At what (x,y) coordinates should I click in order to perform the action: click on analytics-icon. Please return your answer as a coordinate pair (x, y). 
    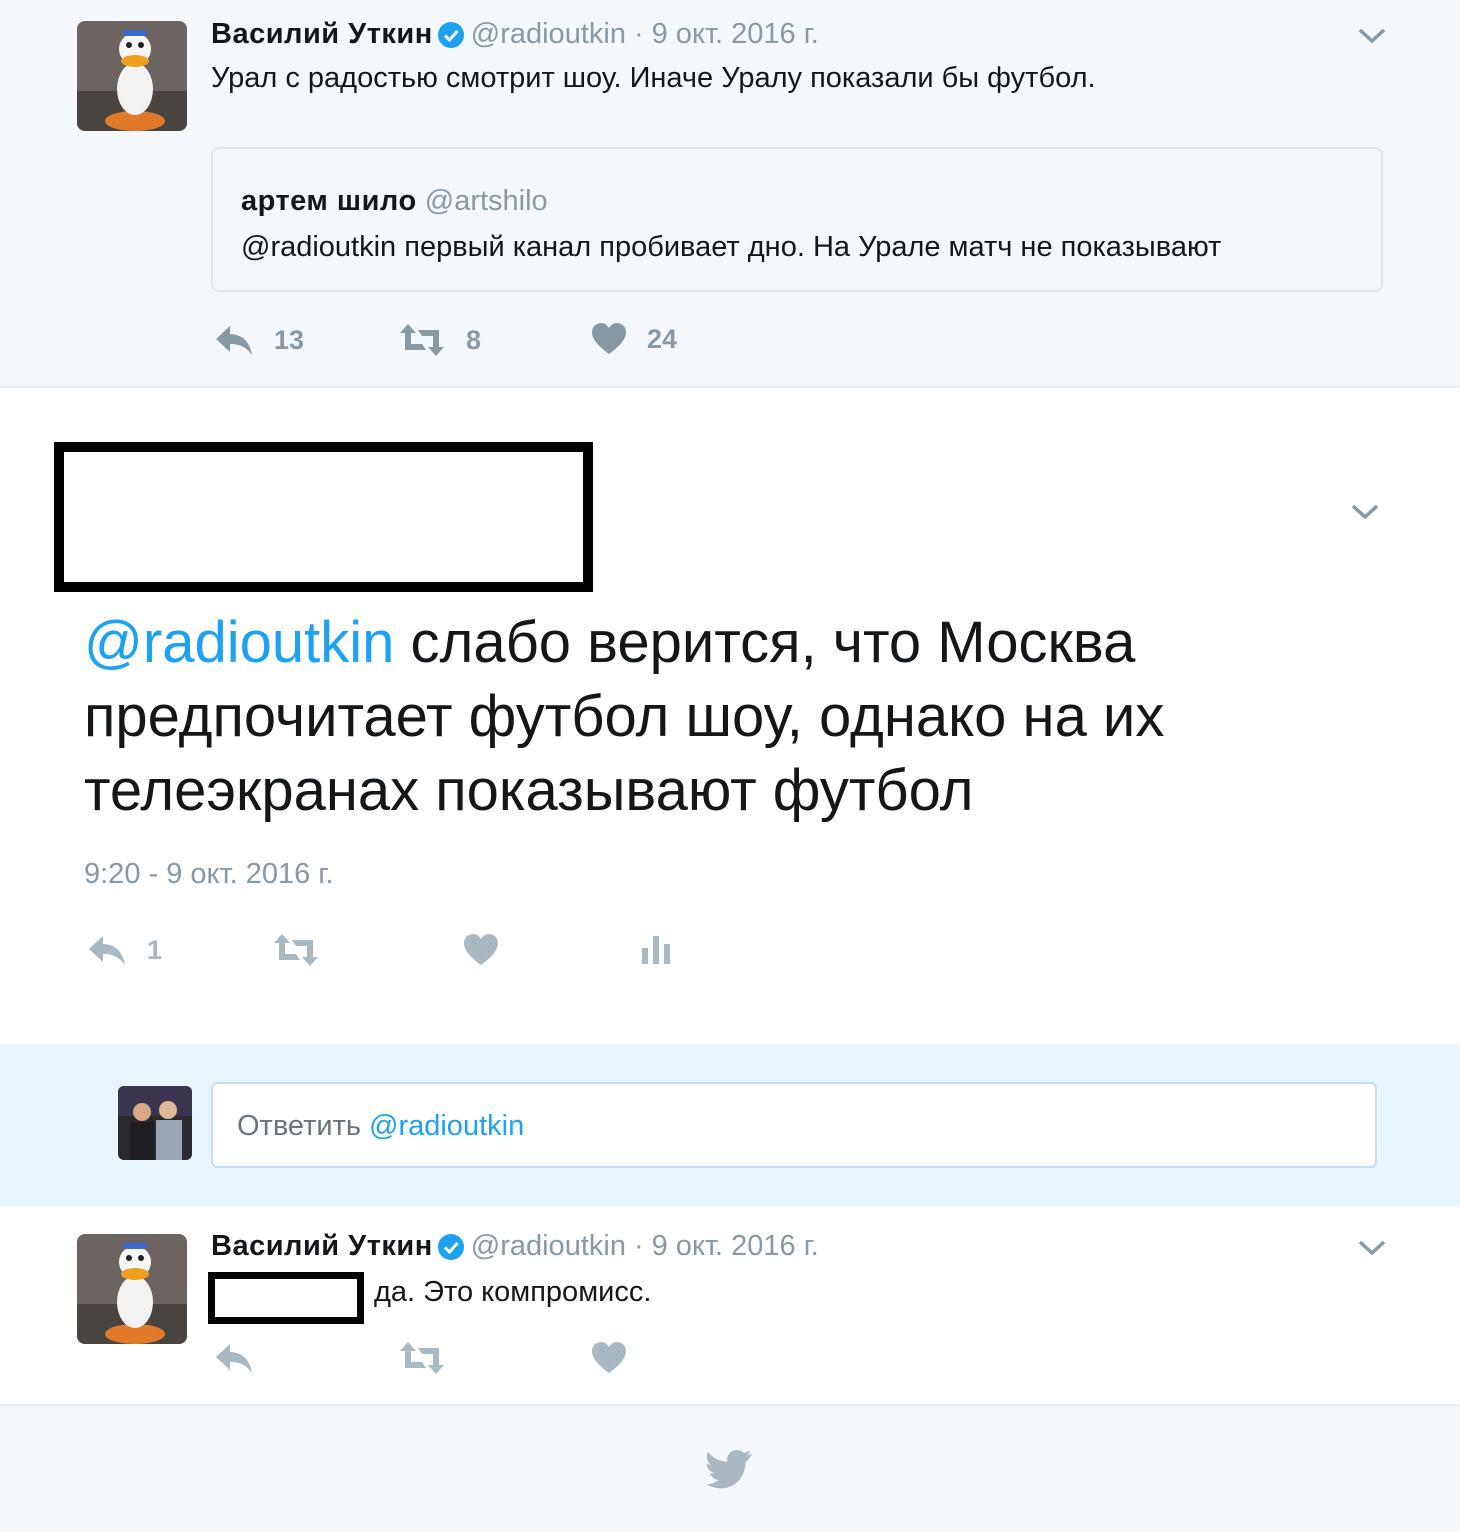
    Looking at the image, I should click on (656, 950).